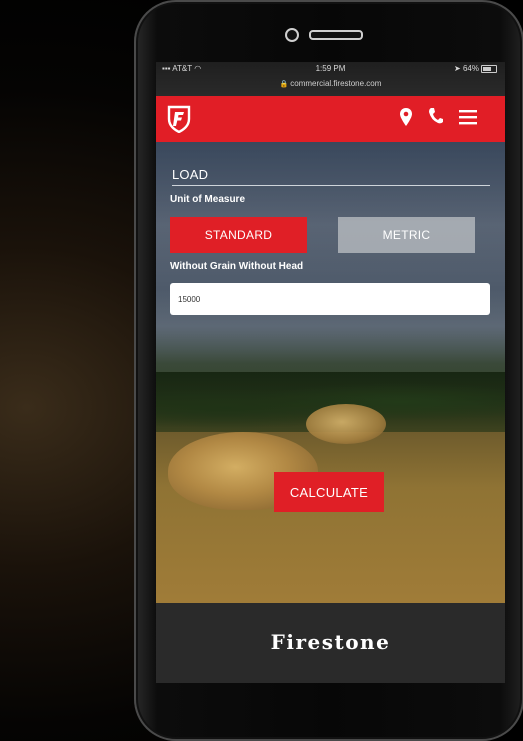 The height and width of the screenshot is (741, 523). Describe the element at coordinates (406, 235) in the screenshot. I see `metric-unit-button: METRIC` at that location.